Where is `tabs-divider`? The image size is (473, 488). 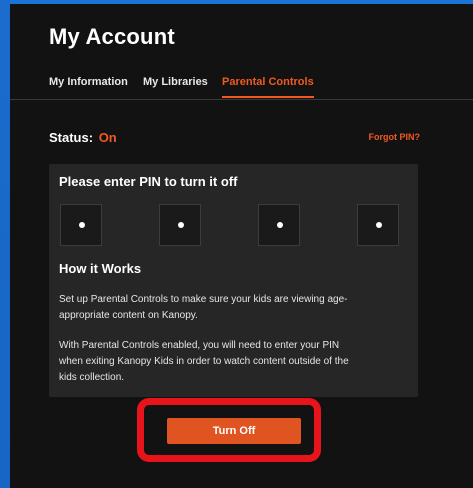
tabs-divider is located at coordinates (241, 99).